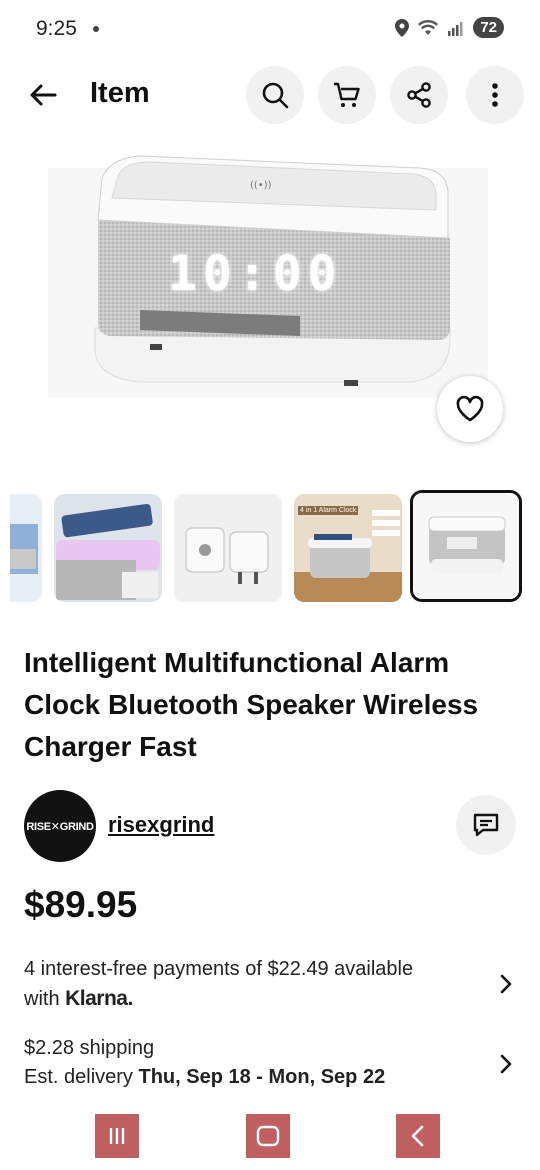 The image size is (540, 1170). Describe the element at coordinates (255, 274) in the screenshot. I see `clock-display: 10:00` at that location.